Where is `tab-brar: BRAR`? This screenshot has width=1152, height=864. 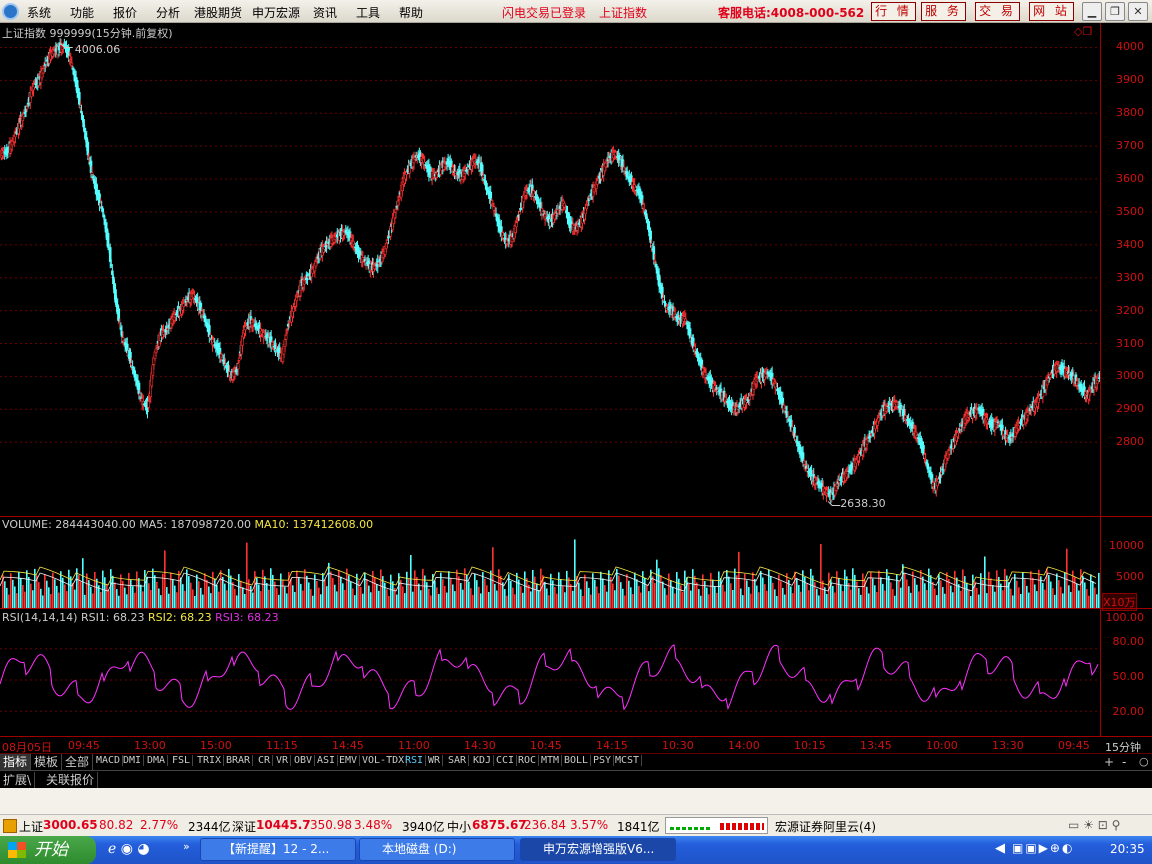 tab-brar: BRAR is located at coordinates (239, 760).